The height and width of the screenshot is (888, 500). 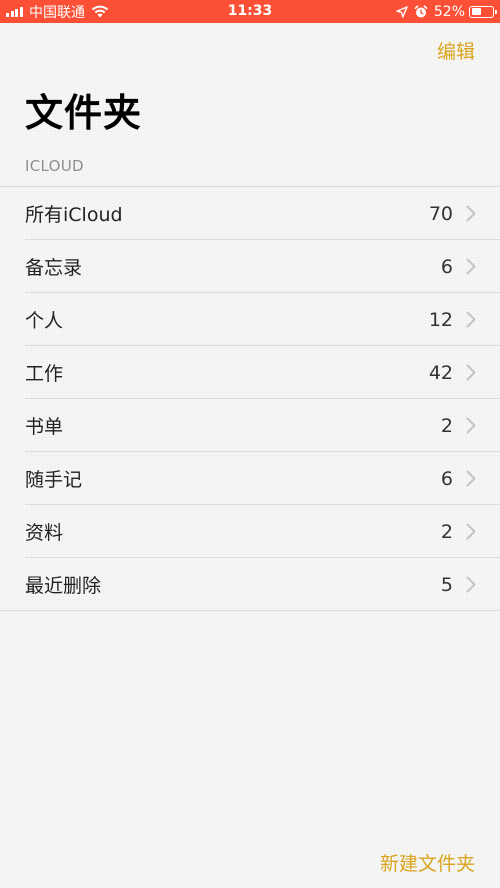 I want to click on folder-row-materials: 资料 2, so click(x=250, y=531).